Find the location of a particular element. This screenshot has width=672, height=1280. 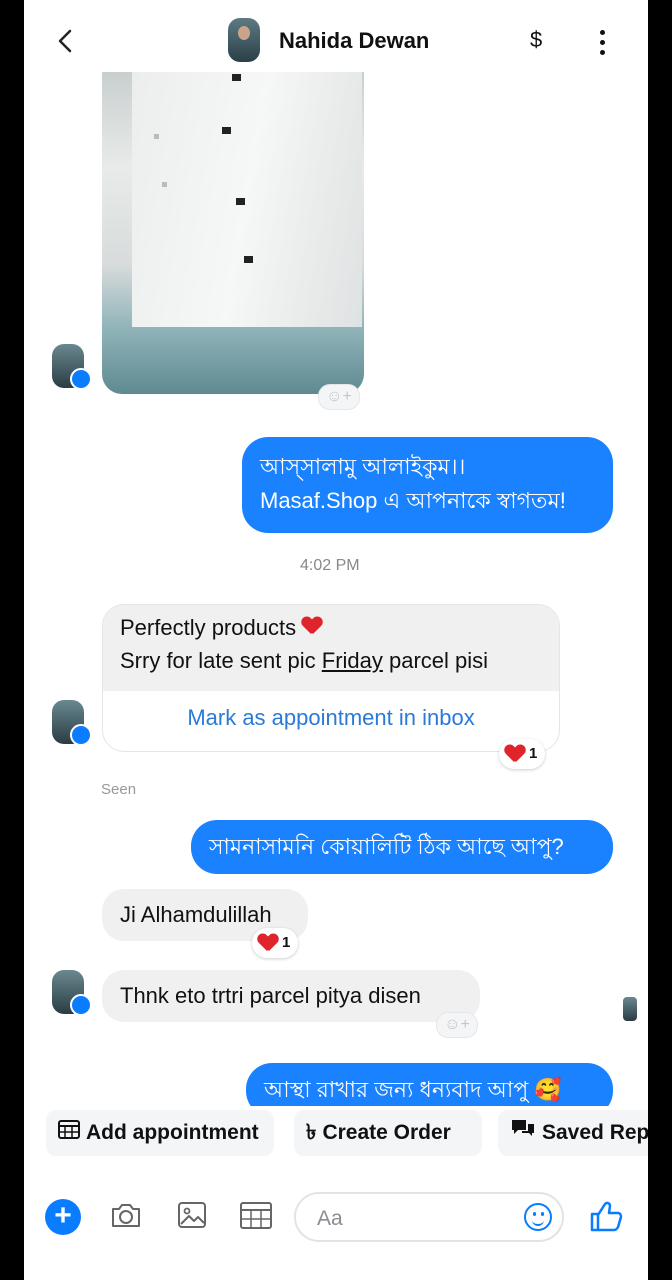

shirt-image is located at coordinates (247, 199).